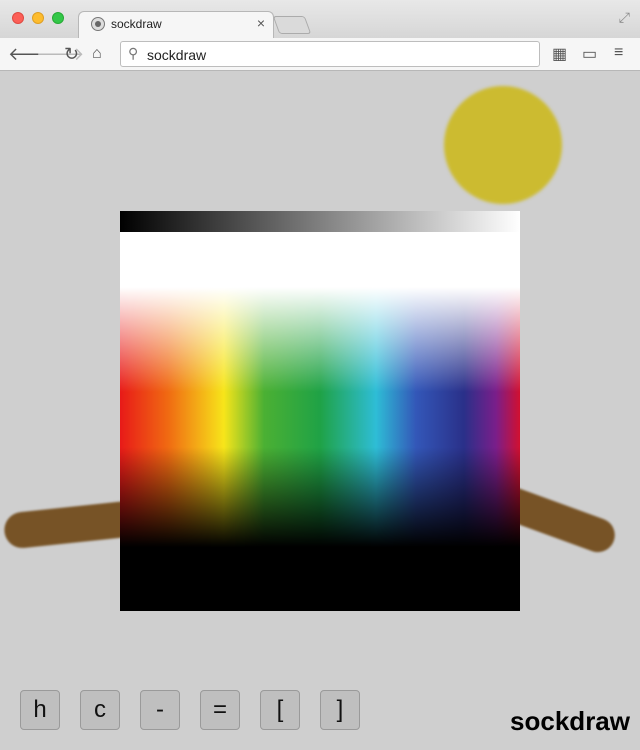 Image resolution: width=640 pixels, height=750 pixels. Describe the element at coordinates (71, 54) in the screenshot. I see `reload-icon: ↻` at that location.